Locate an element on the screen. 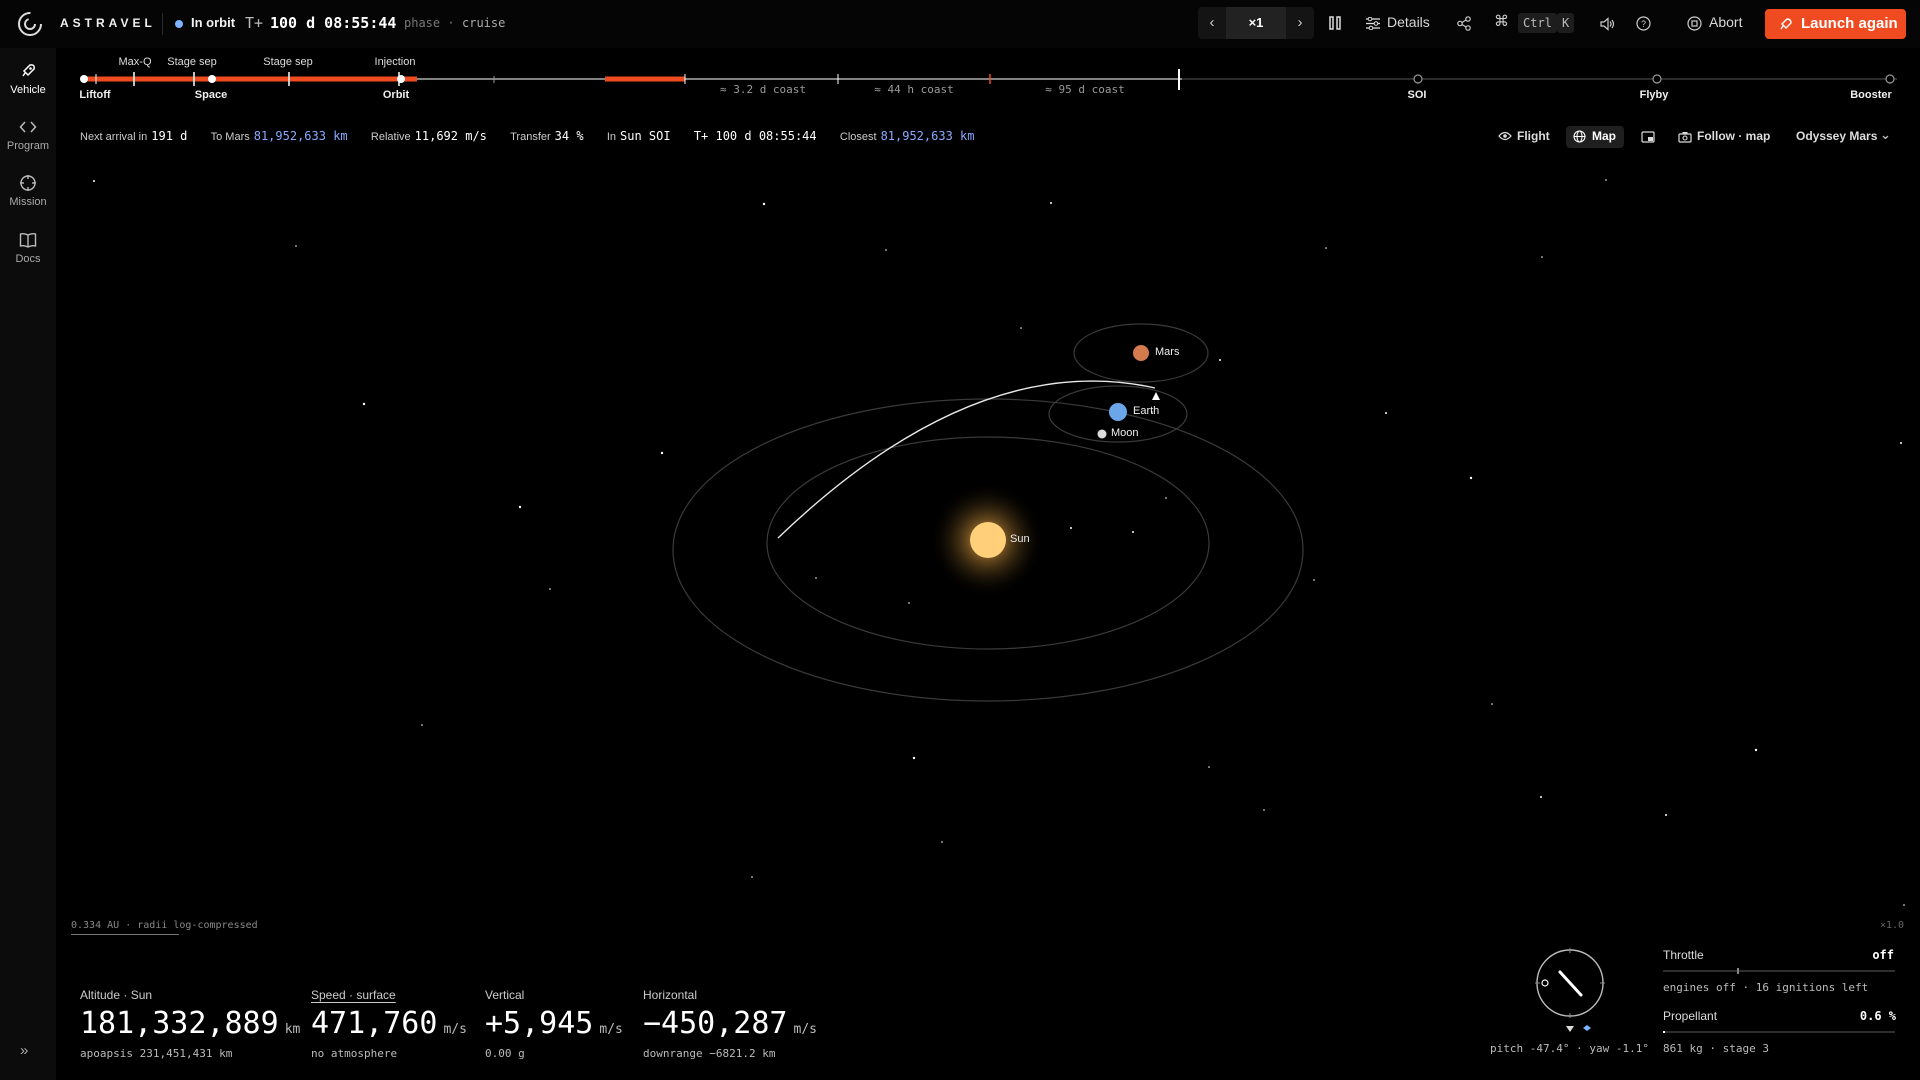 This screenshot has width=1920, height=1080. mission-time-prefix: T+ is located at coordinates (254, 23).